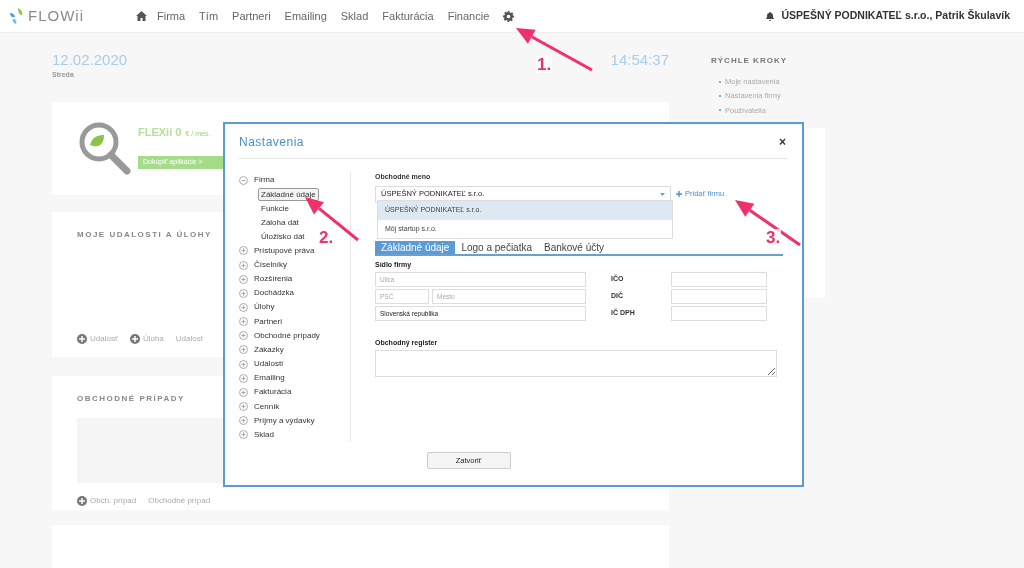  I want to click on plus-icon, so click(679, 194).